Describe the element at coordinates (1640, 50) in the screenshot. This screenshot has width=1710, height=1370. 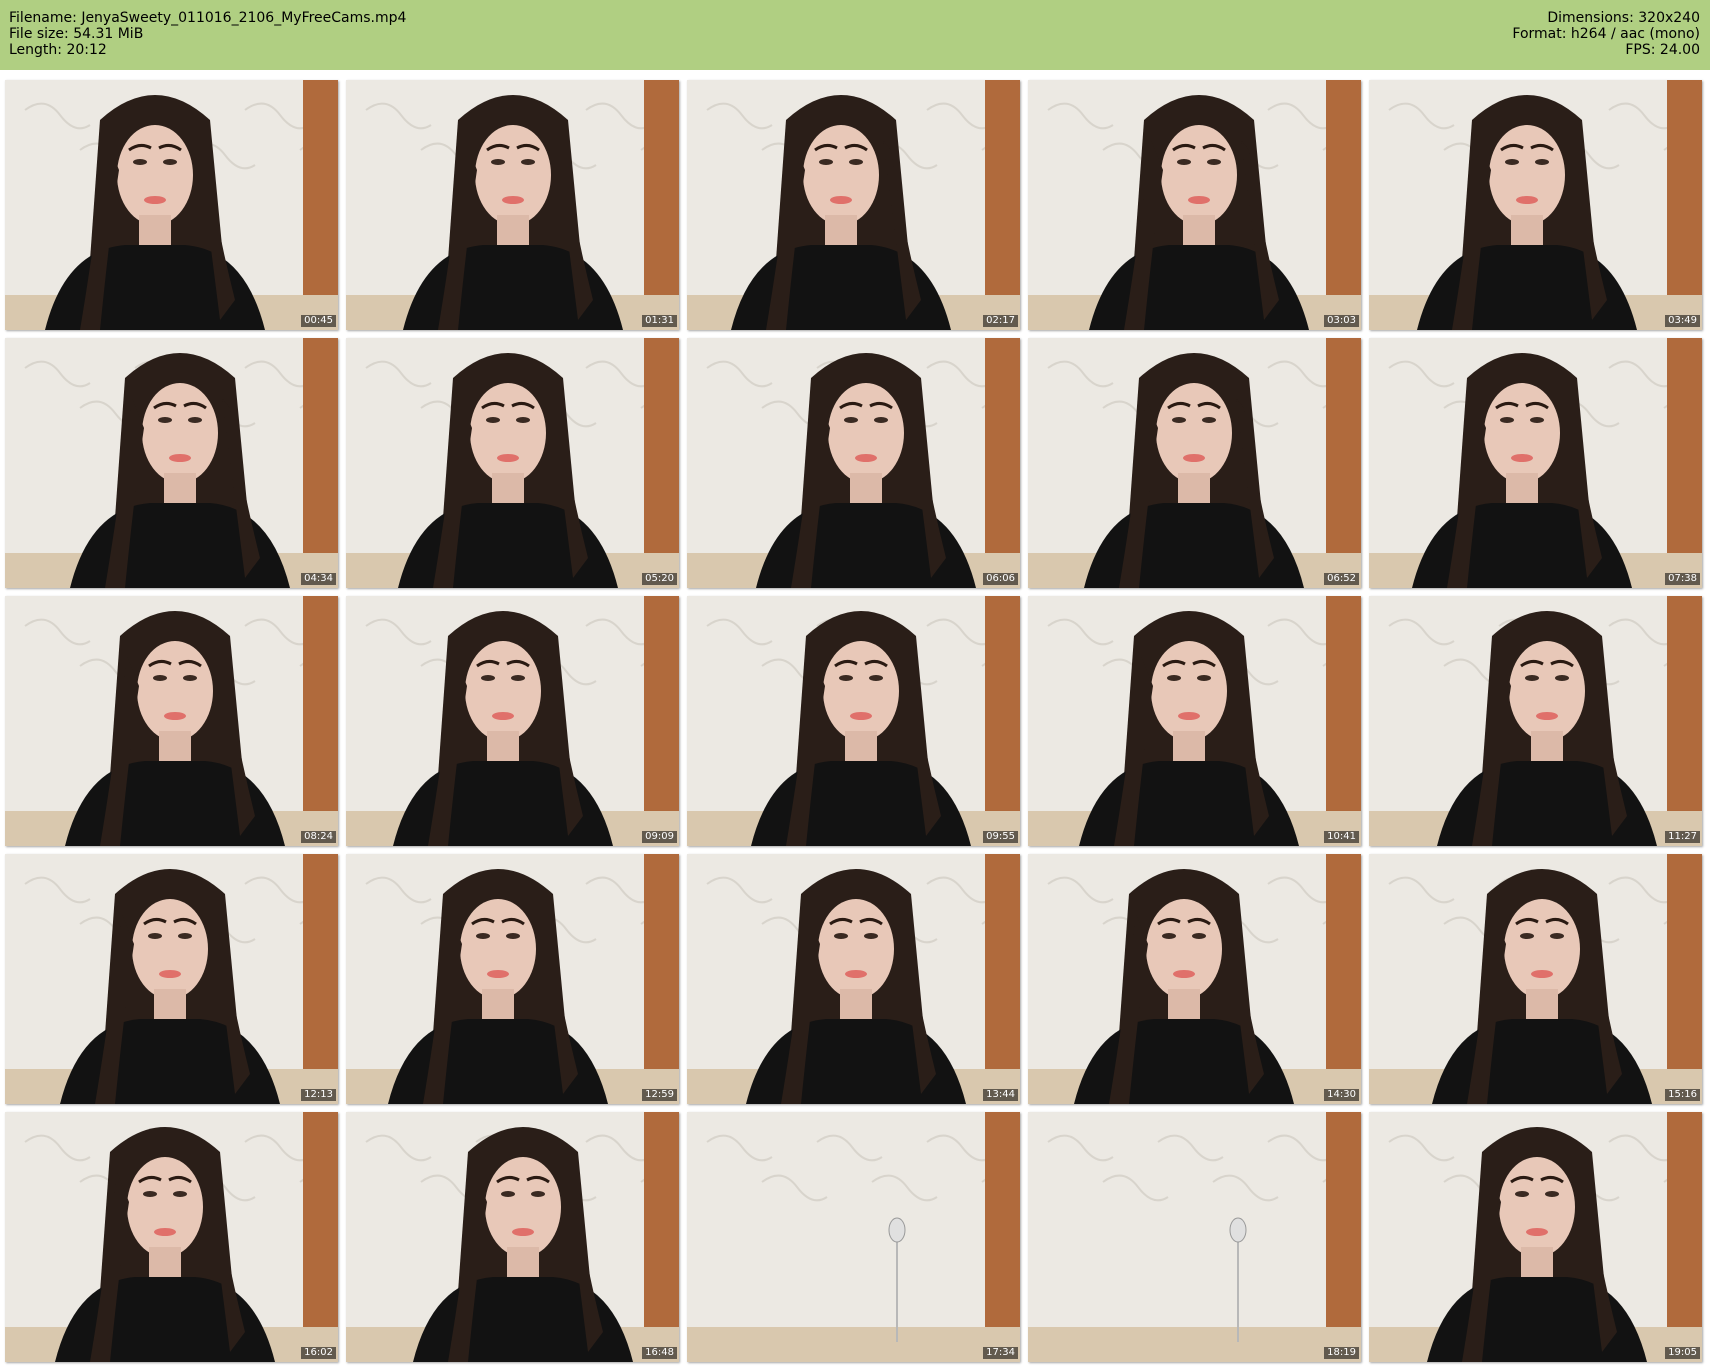
I see `fps-label: FPS:` at that location.